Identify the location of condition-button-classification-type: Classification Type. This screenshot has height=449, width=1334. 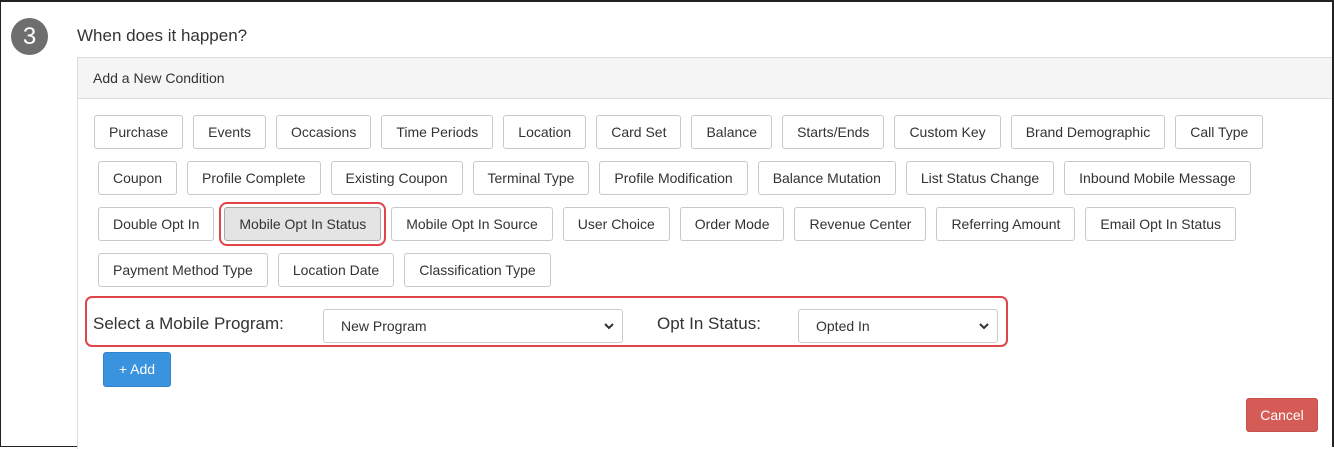
(477, 270).